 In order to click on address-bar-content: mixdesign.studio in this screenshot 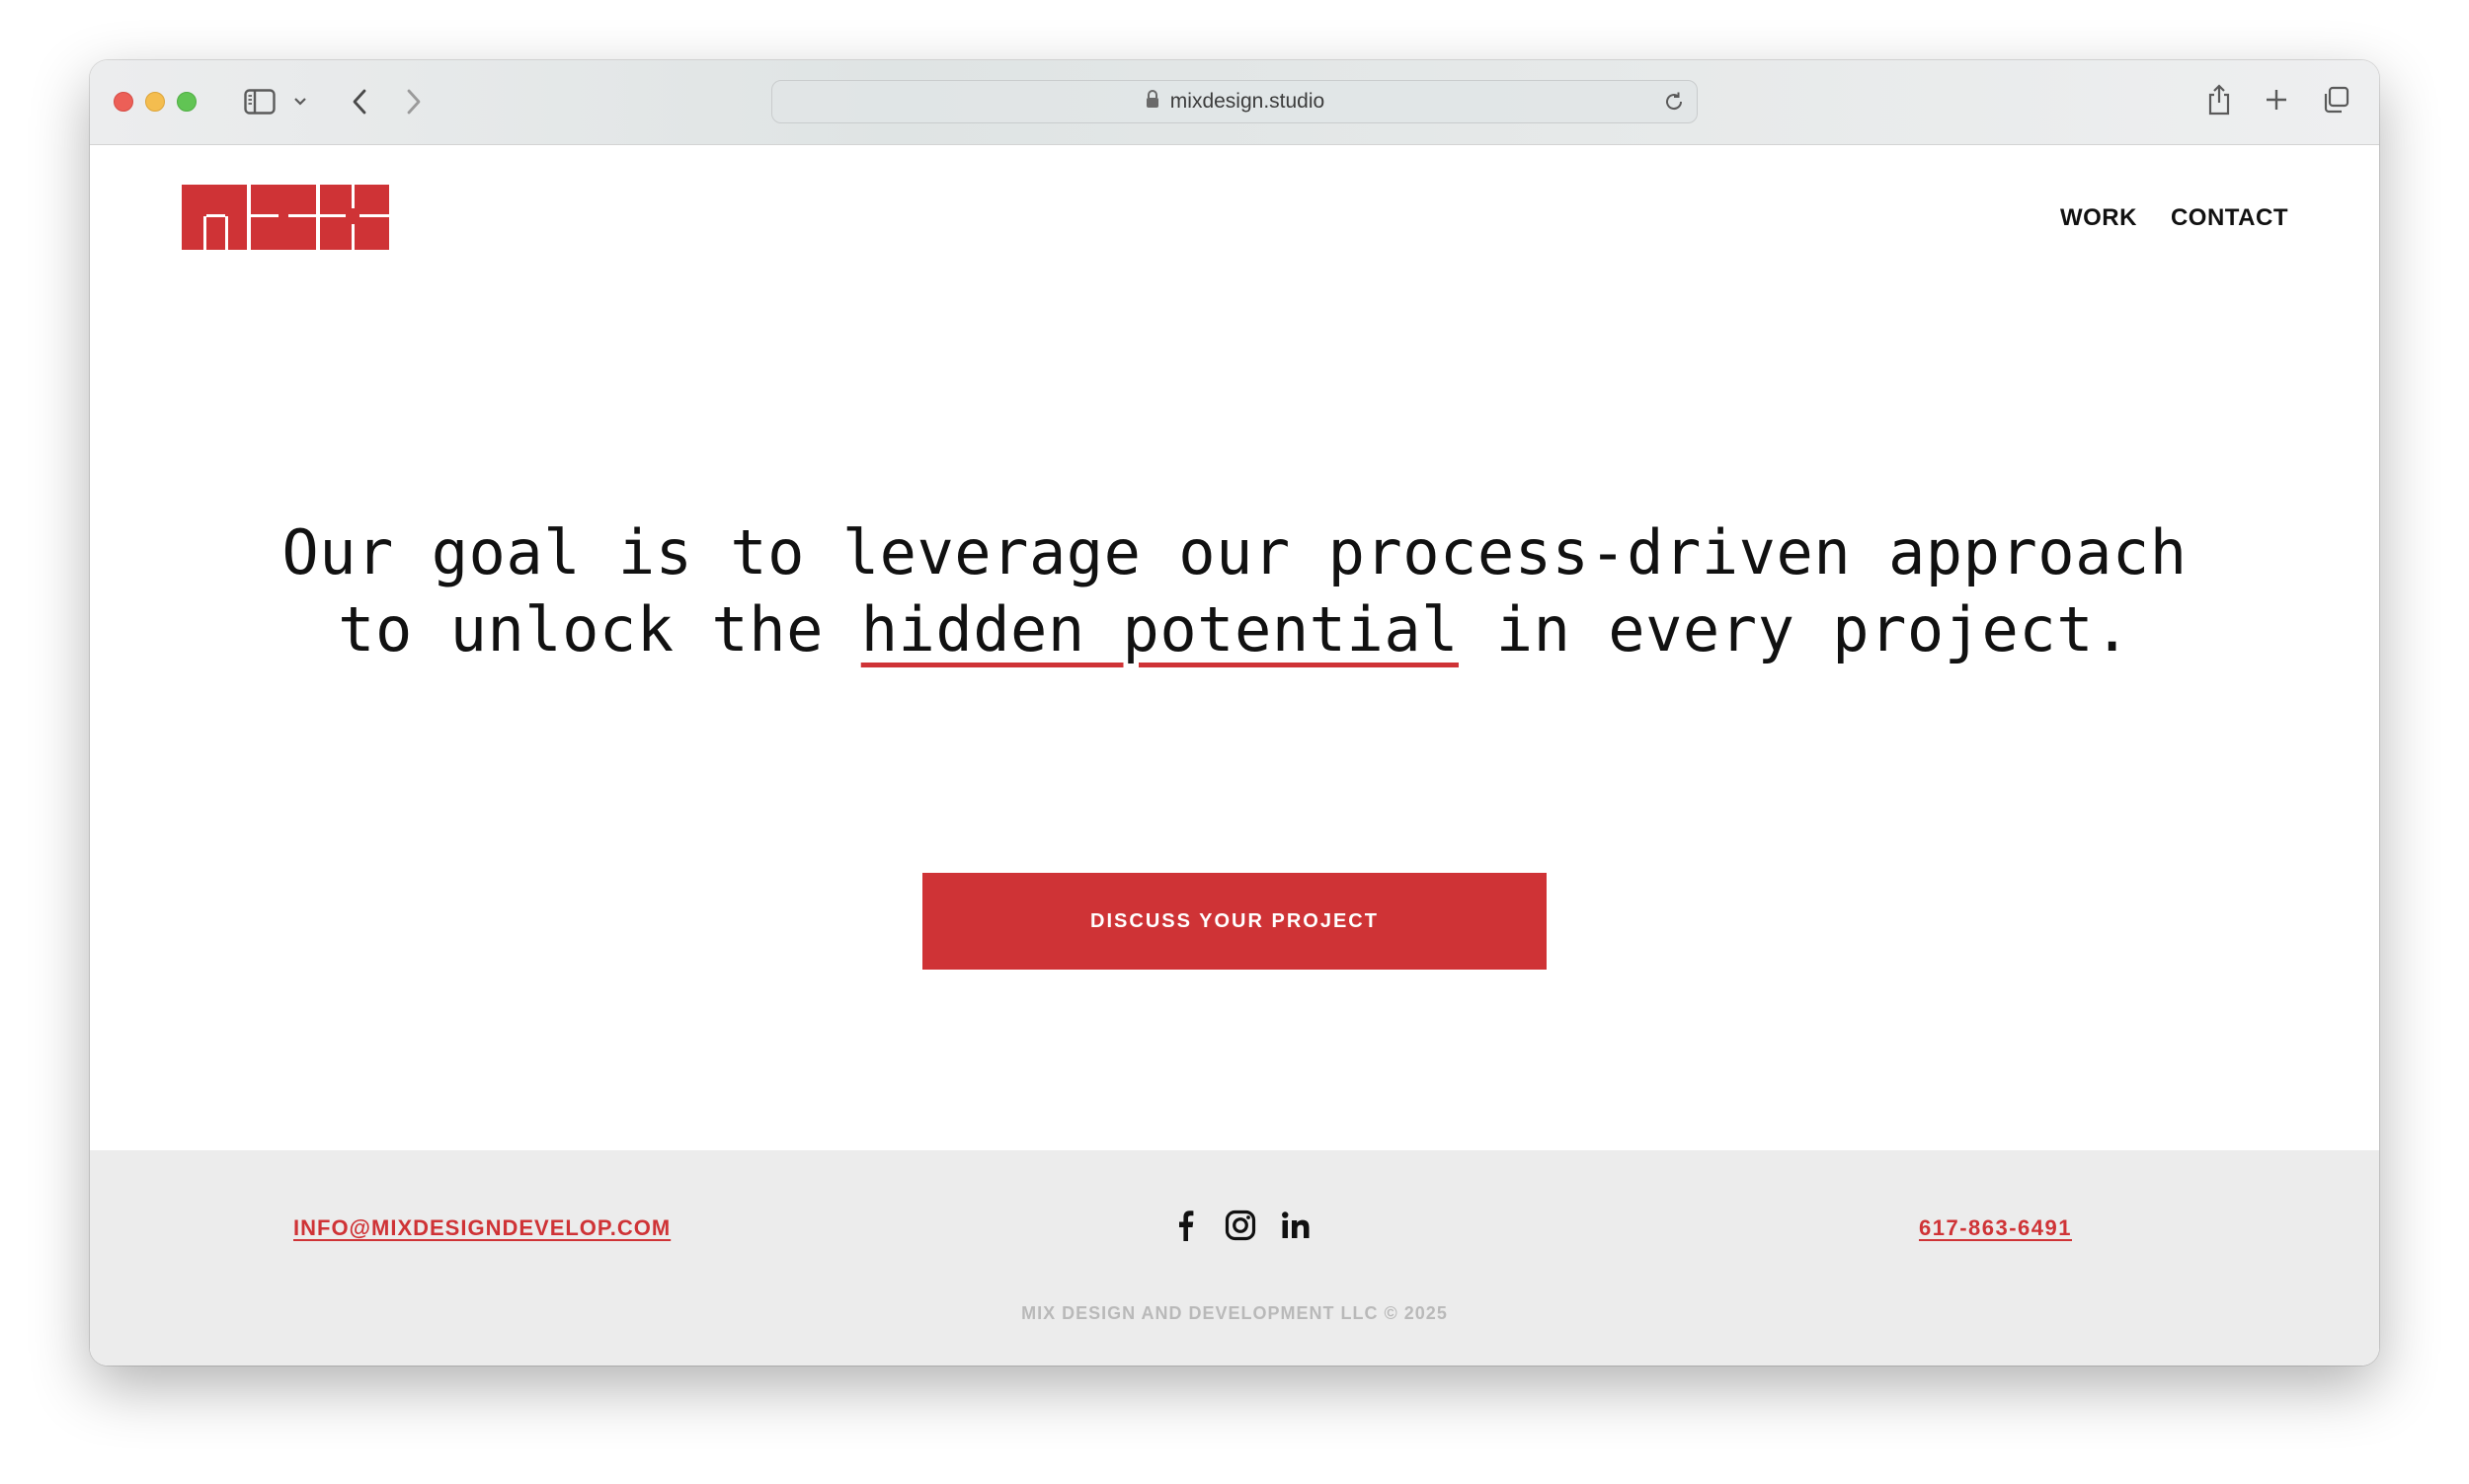, I will do `click(1234, 101)`.